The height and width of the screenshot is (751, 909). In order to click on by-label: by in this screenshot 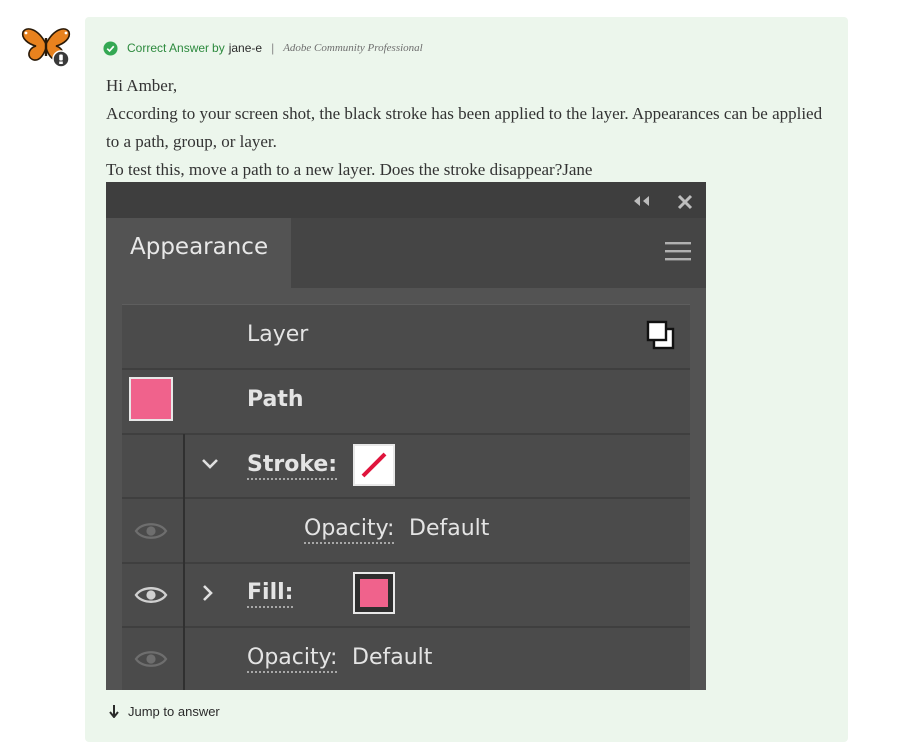, I will do `click(218, 48)`.